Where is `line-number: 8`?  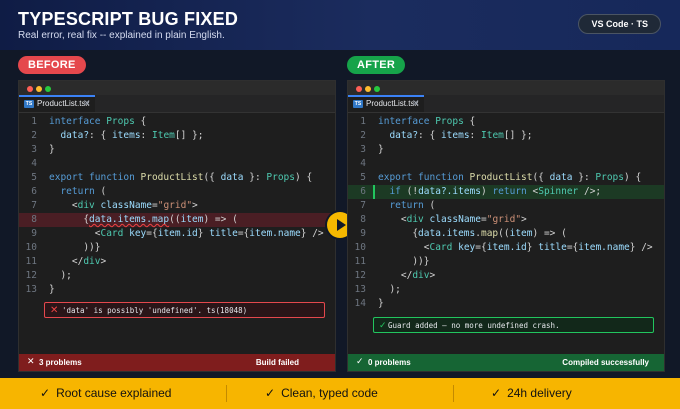 line-number: 8 is located at coordinates (363, 219).